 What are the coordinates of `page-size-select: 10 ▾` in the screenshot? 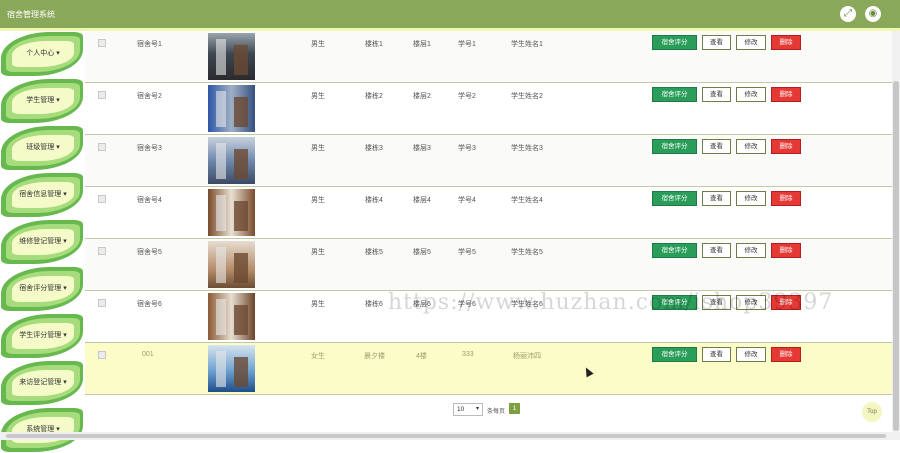 It's located at (468, 409).